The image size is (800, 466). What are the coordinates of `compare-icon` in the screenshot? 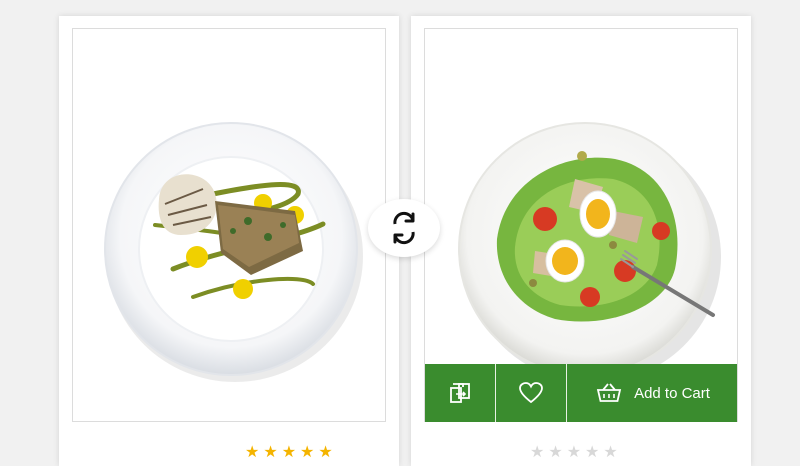 It's located at (460, 393).